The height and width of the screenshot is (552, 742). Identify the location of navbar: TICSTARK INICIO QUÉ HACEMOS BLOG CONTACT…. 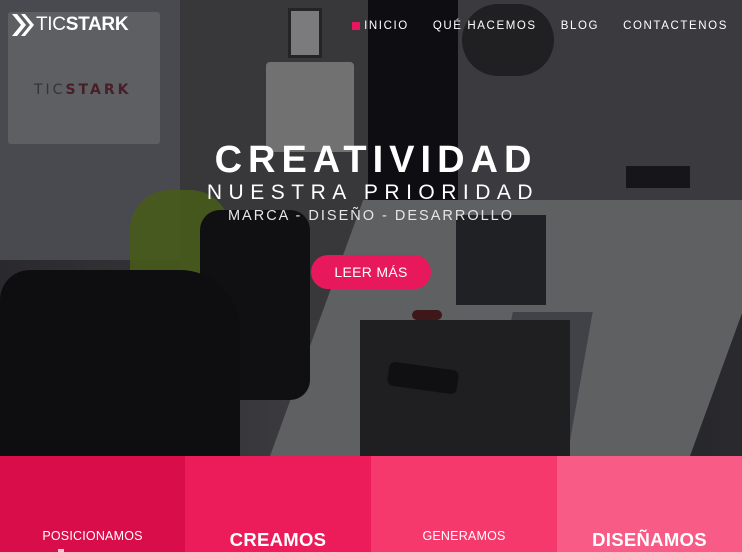
(371, 26).